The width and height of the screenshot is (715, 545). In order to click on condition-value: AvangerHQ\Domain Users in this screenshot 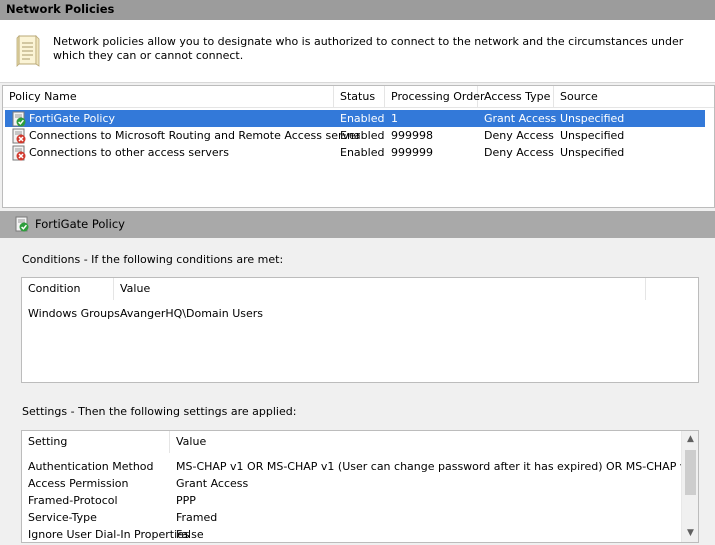, I will do `click(191, 313)`.